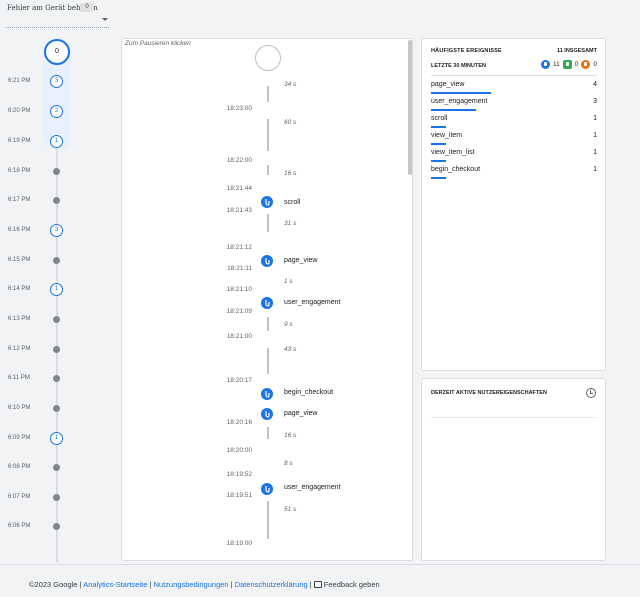 The image size is (640, 597). What do you see at coordinates (239, 422) in the screenshot?
I see `time-label: 18:20:16` at bounding box center [239, 422].